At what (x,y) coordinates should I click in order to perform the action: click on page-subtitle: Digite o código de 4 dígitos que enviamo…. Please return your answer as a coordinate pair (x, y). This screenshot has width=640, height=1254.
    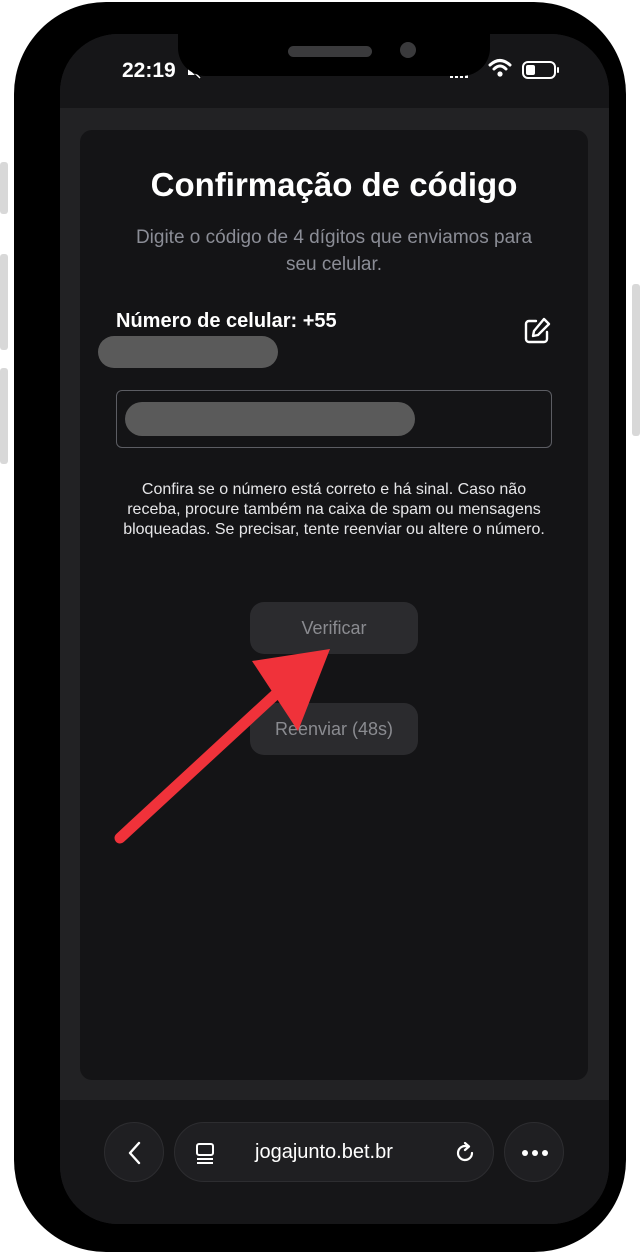
    Looking at the image, I should click on (334, 251).